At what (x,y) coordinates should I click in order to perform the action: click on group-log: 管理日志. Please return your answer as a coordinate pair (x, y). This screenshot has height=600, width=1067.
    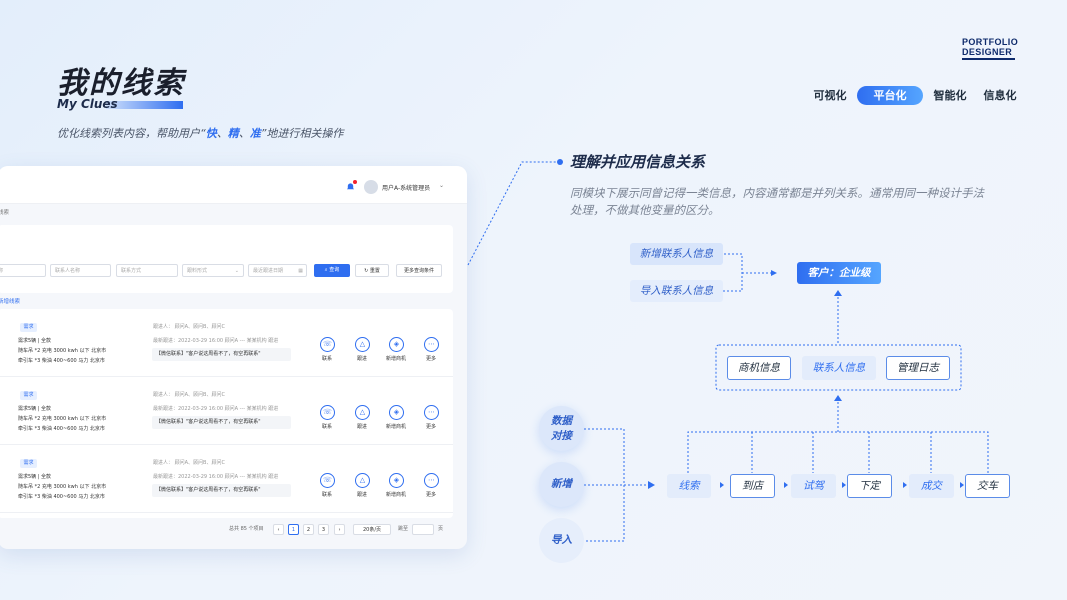
    Looking at the image, I should click on (918, 368).